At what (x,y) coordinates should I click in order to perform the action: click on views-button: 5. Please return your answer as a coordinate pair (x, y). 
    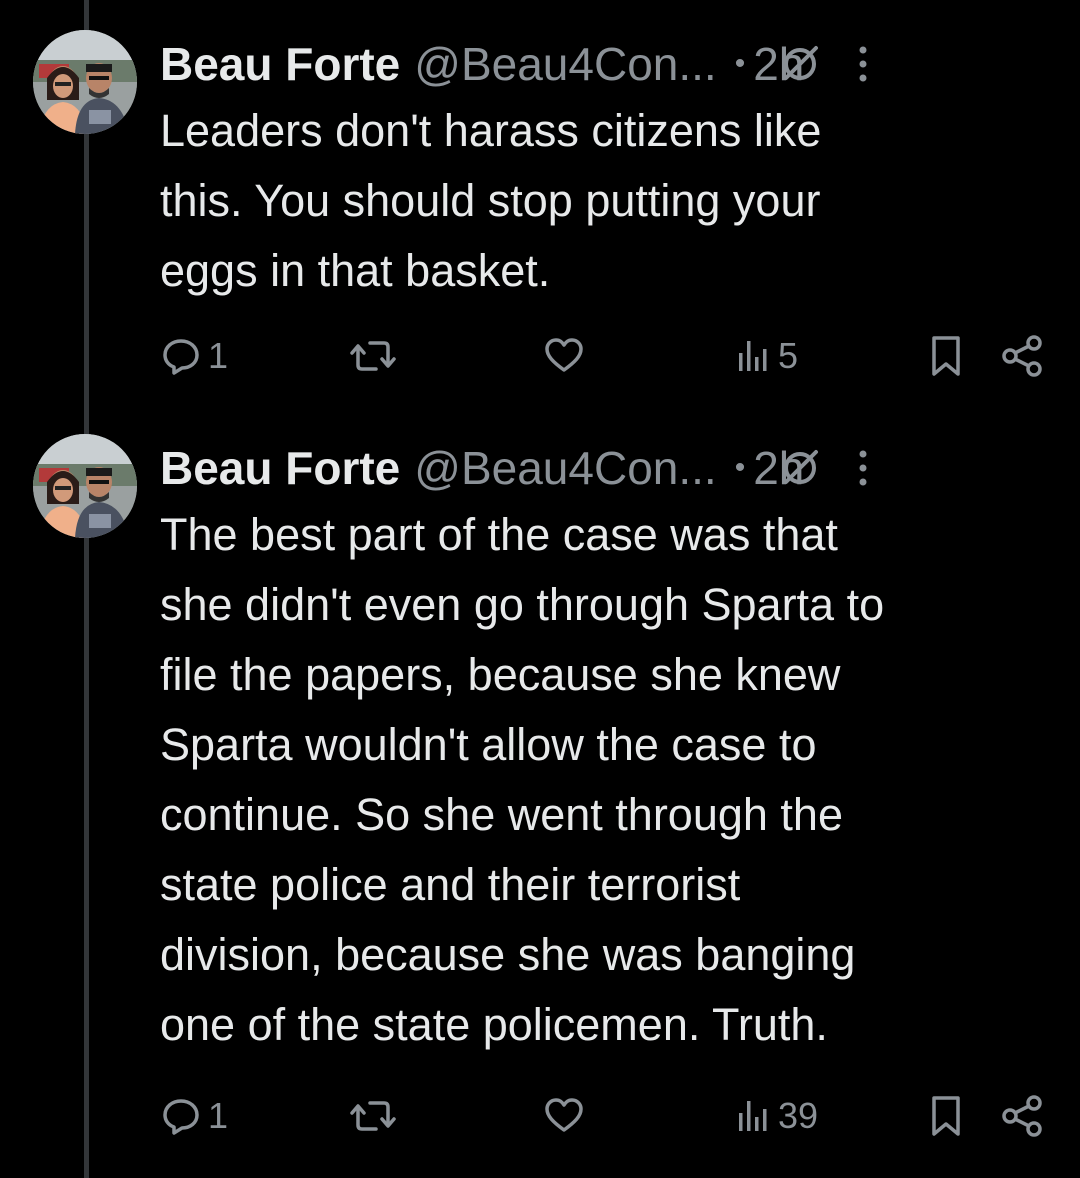
    Looking at the image, I should click on (767, 356).